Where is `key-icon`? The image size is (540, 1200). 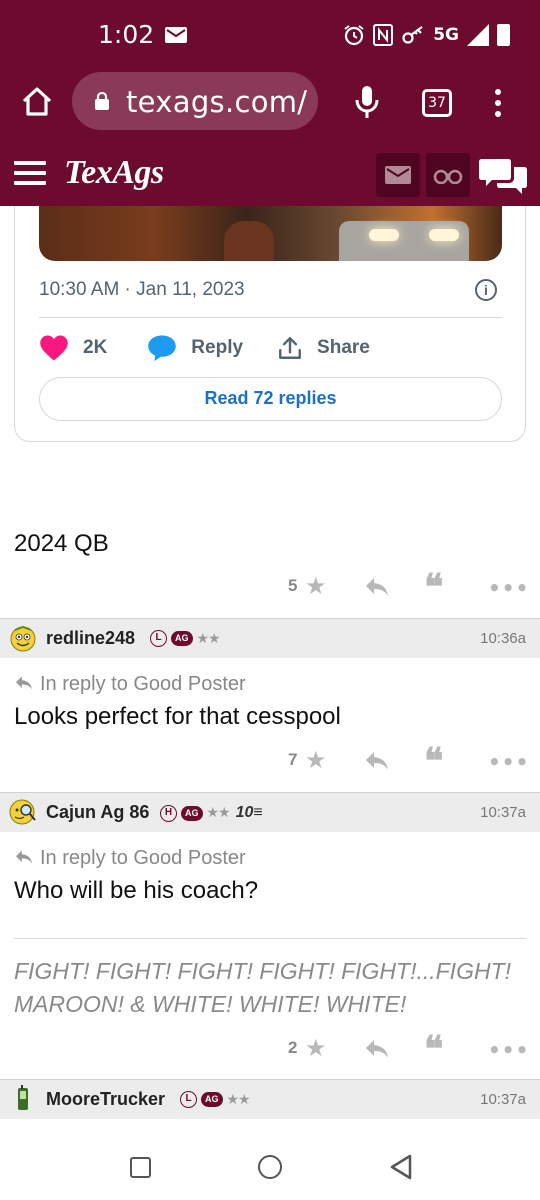 key-icon is located at coordinates (412, 35).